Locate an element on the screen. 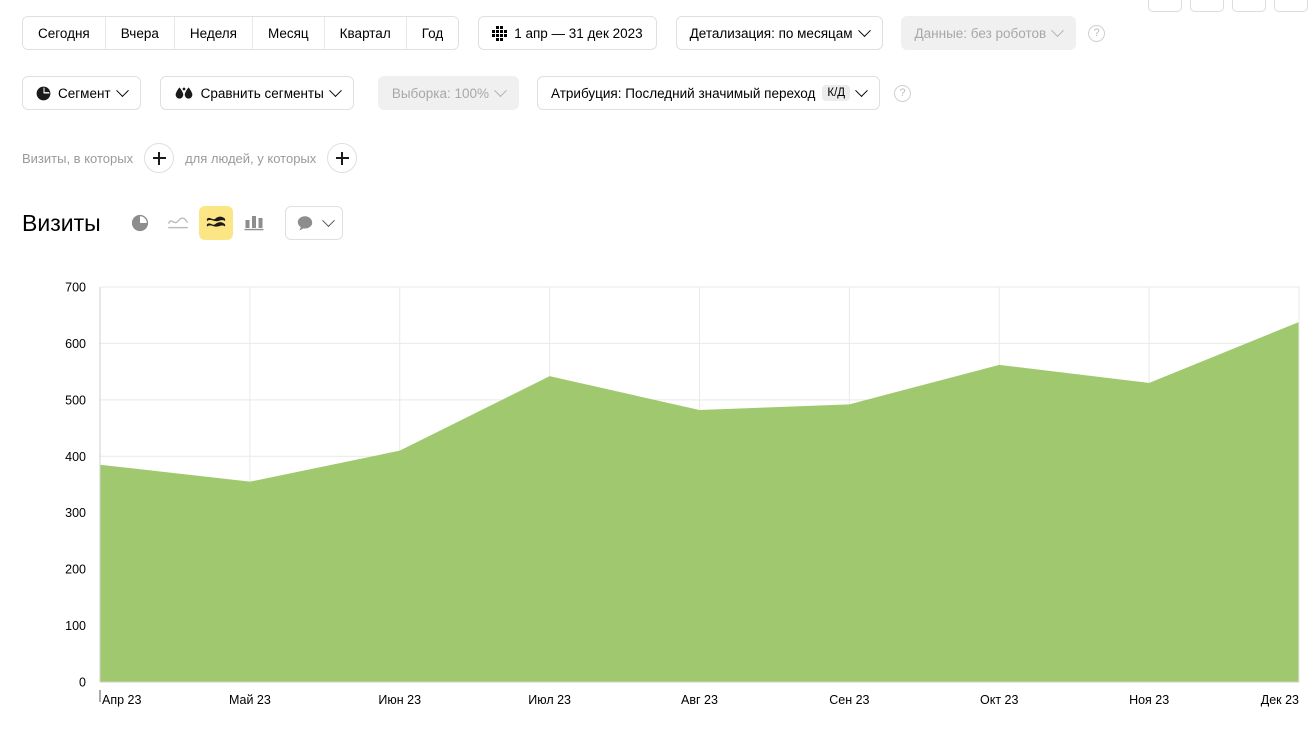 The width and height of the screenshot is (1316, 733). chart-header: Визиты is located at coordinates (182, 223).